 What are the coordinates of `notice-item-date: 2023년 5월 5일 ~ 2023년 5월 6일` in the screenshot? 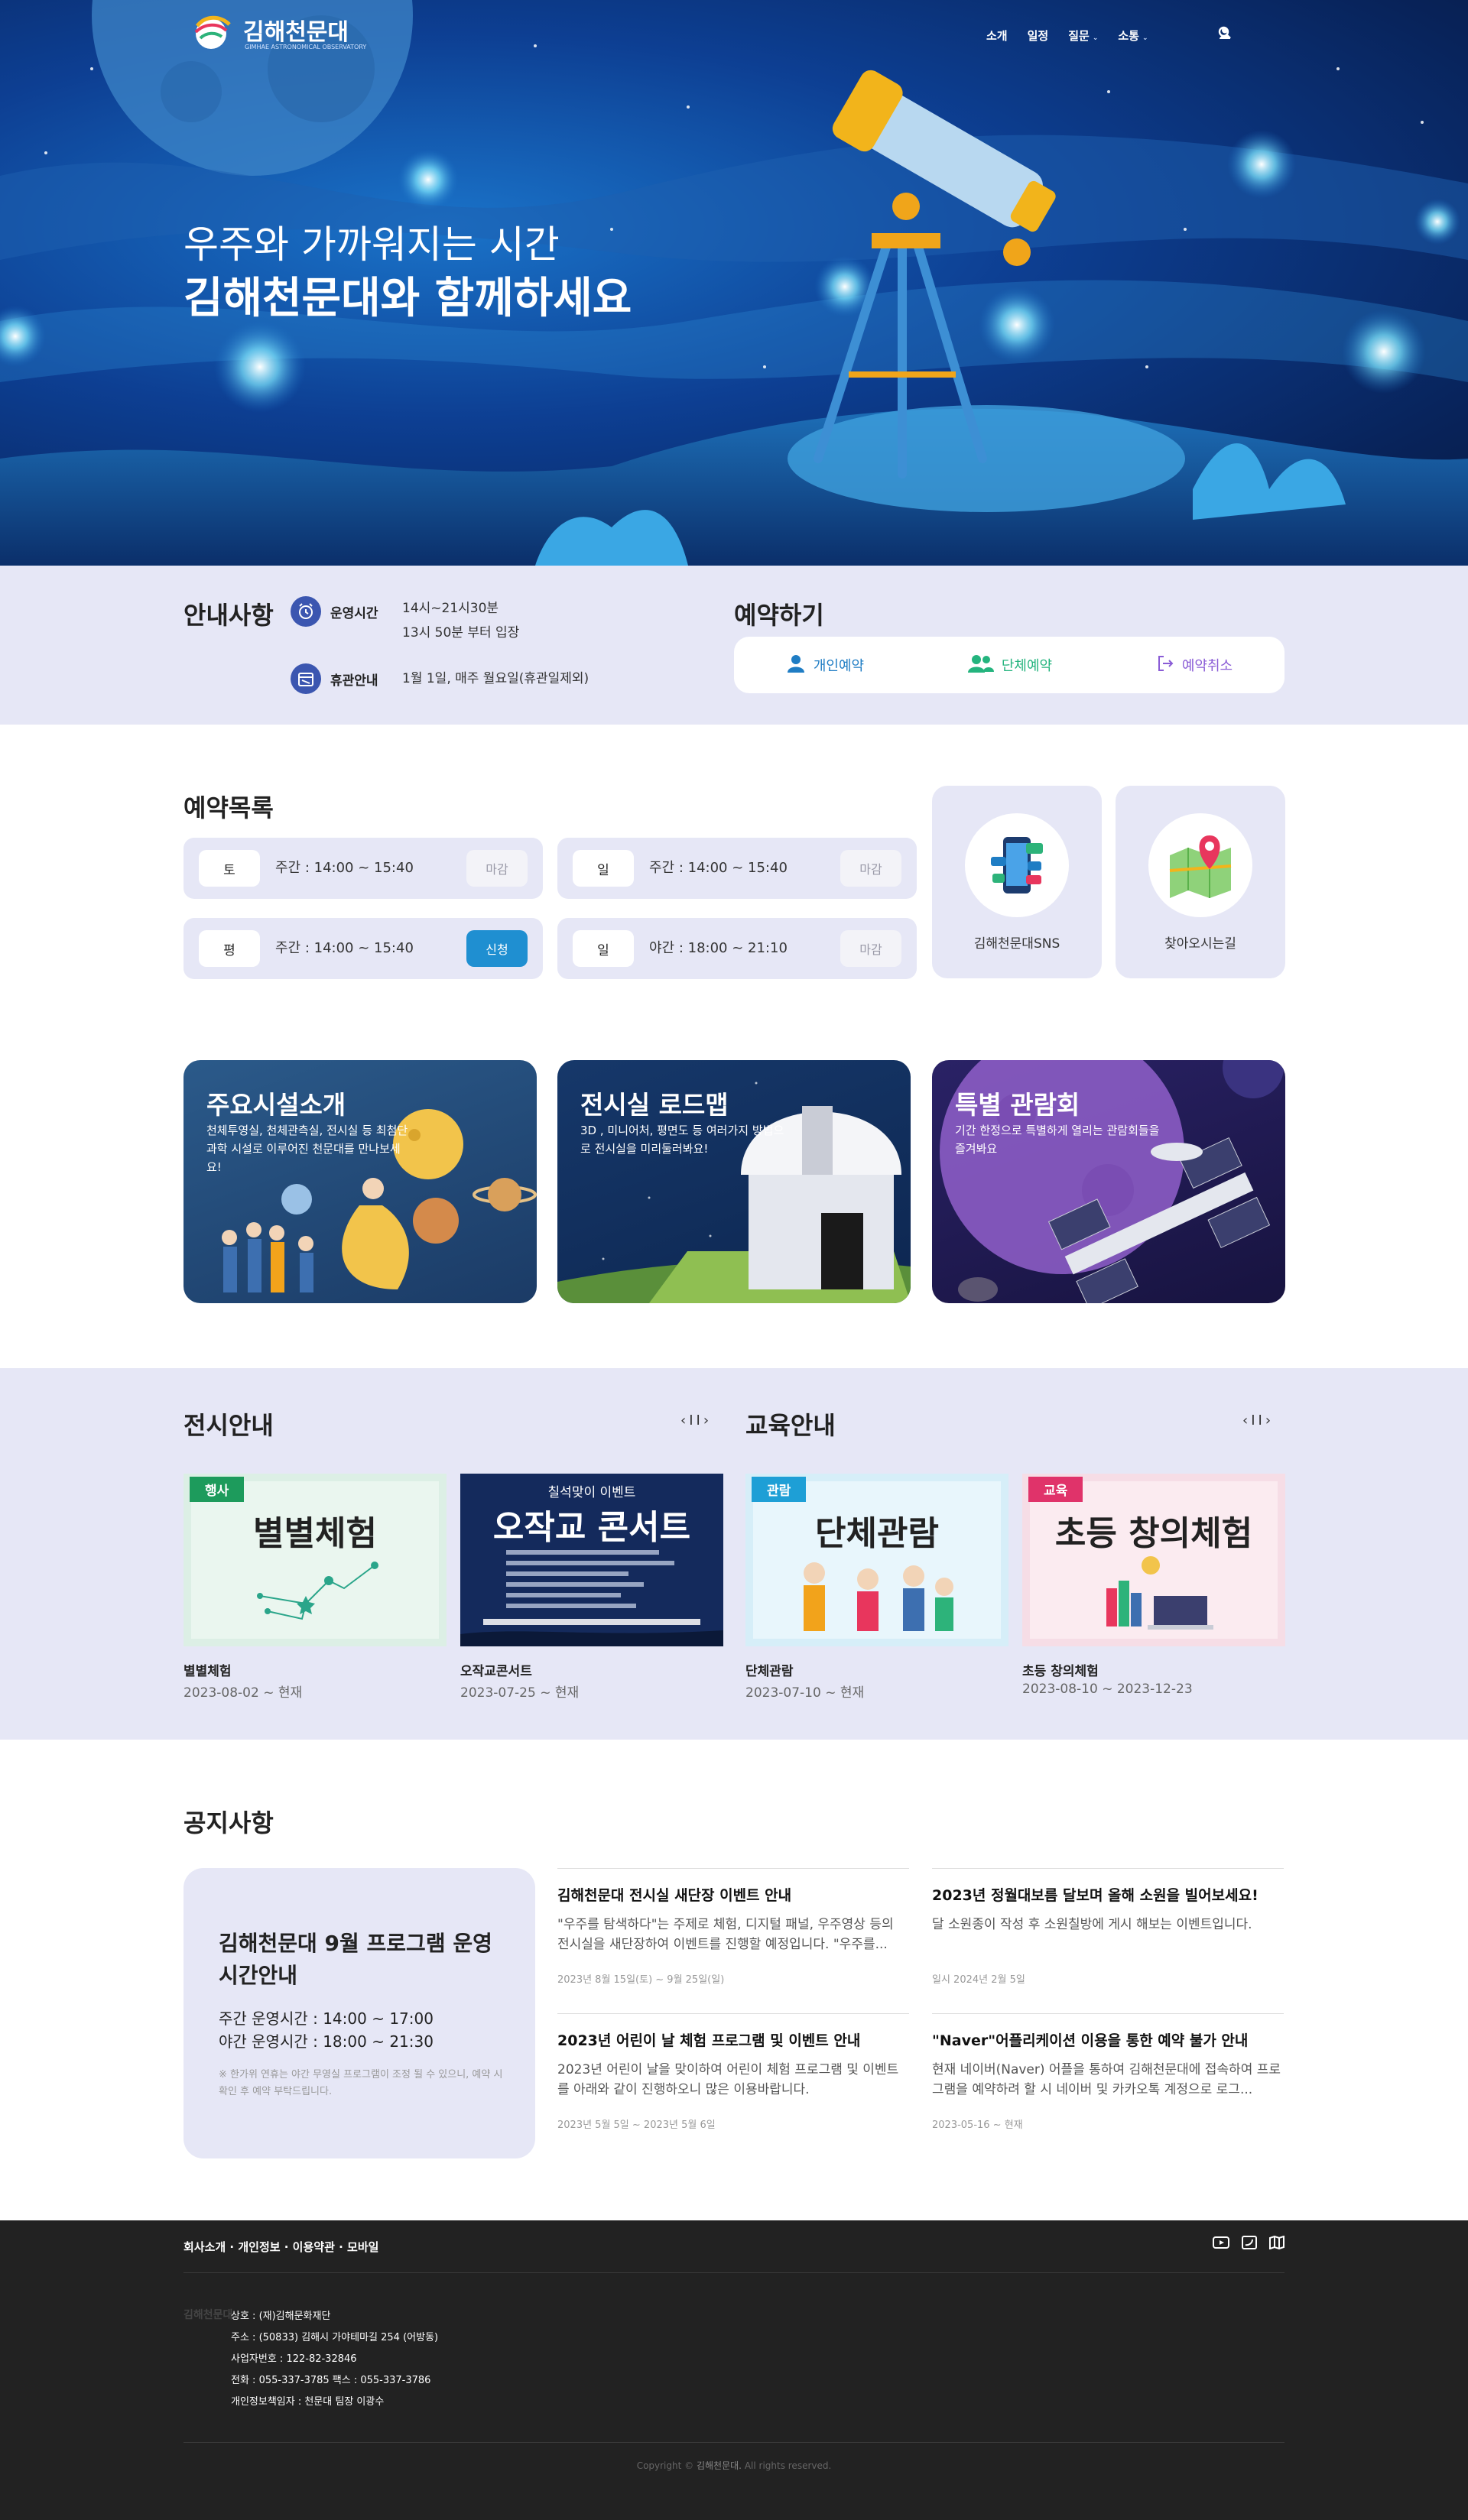 It's located at (636, 2125).